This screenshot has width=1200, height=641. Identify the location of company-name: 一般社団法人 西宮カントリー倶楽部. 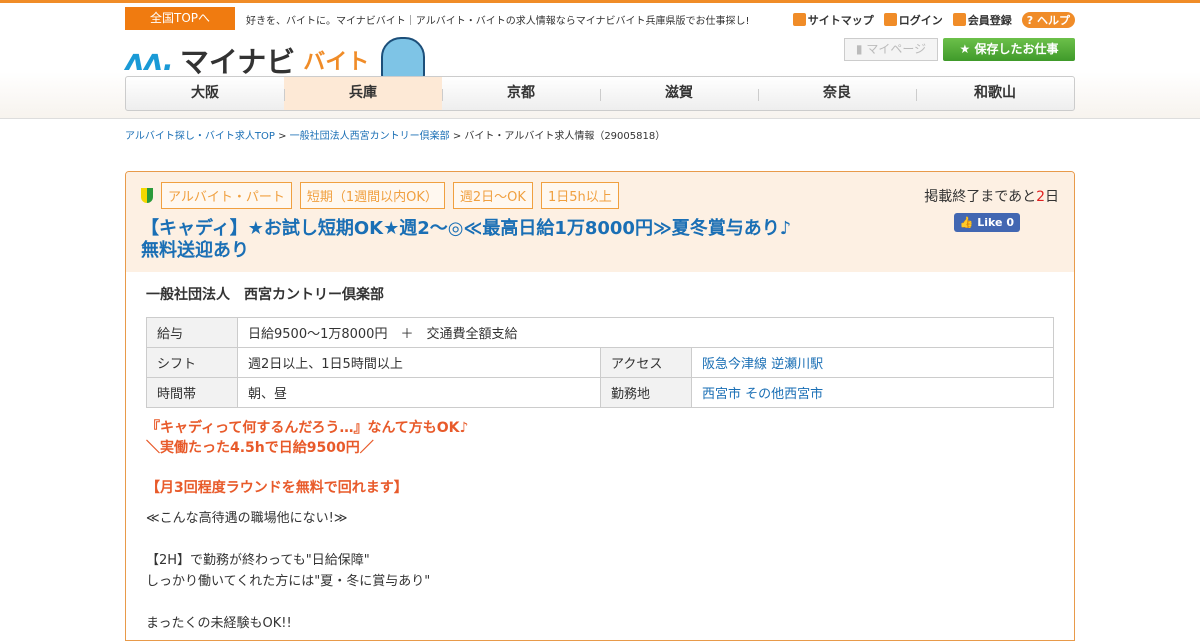
(265, 295).